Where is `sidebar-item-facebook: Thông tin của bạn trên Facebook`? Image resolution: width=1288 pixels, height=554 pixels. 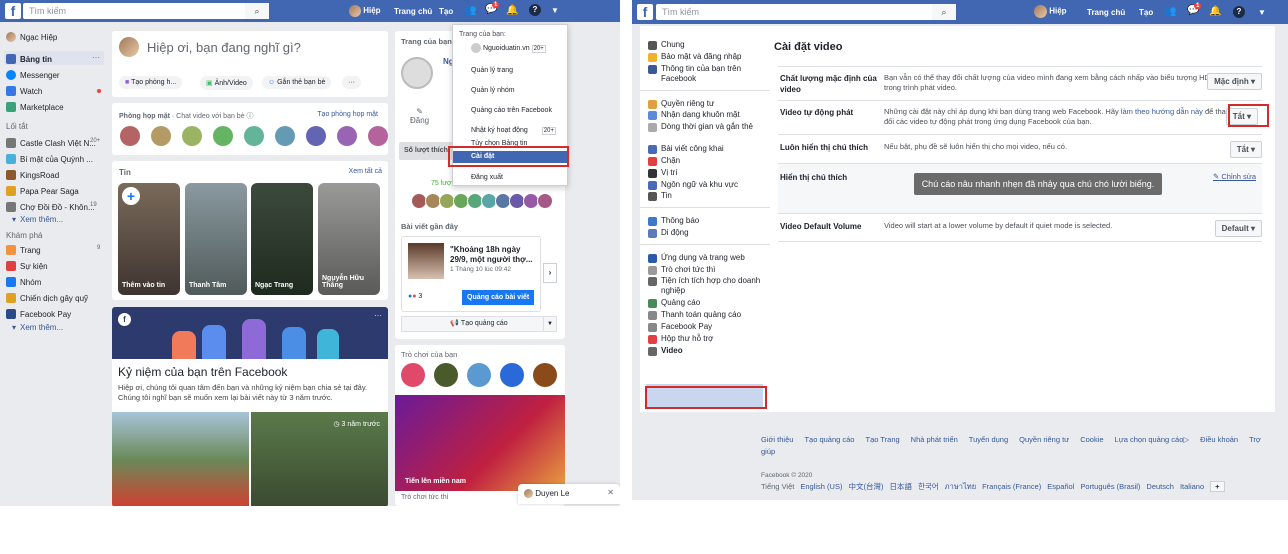 sidebar-item-facebook: Thông tin của bạn trên Facebook is located at coordinates (706, 74).